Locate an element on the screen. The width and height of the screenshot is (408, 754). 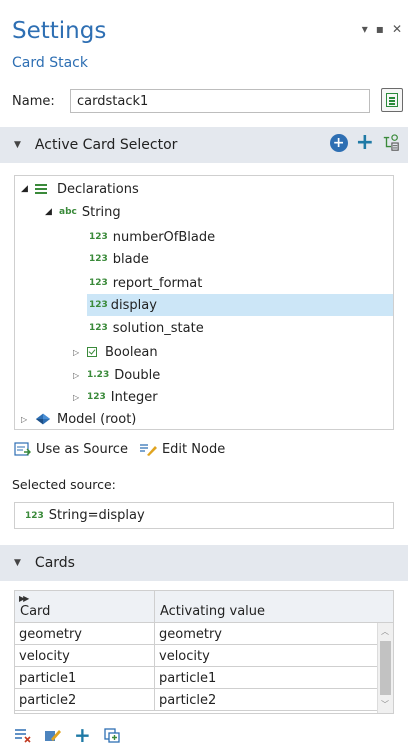
table-scrollbar: ︿ ﹀ is located at coordinates (385, 668).